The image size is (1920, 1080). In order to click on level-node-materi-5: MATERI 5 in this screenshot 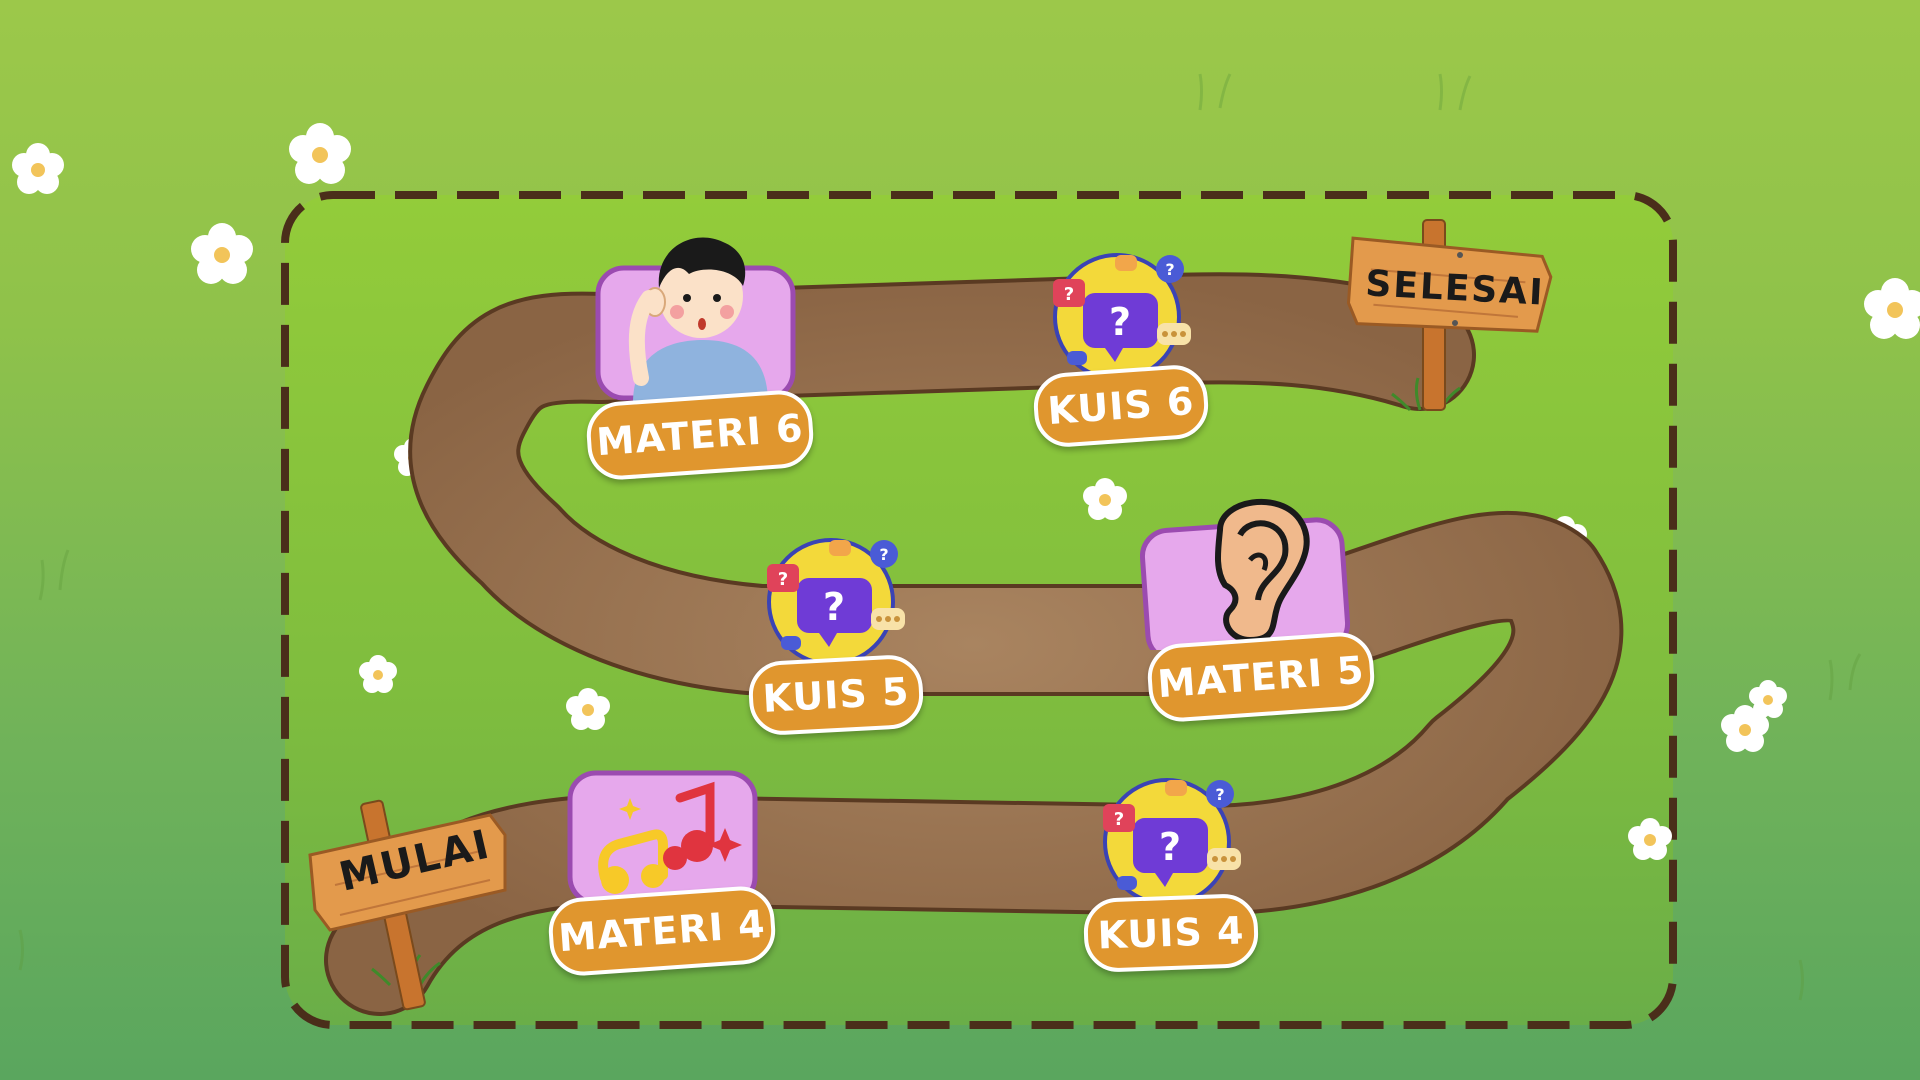, I will do `click(1262, 612)`.